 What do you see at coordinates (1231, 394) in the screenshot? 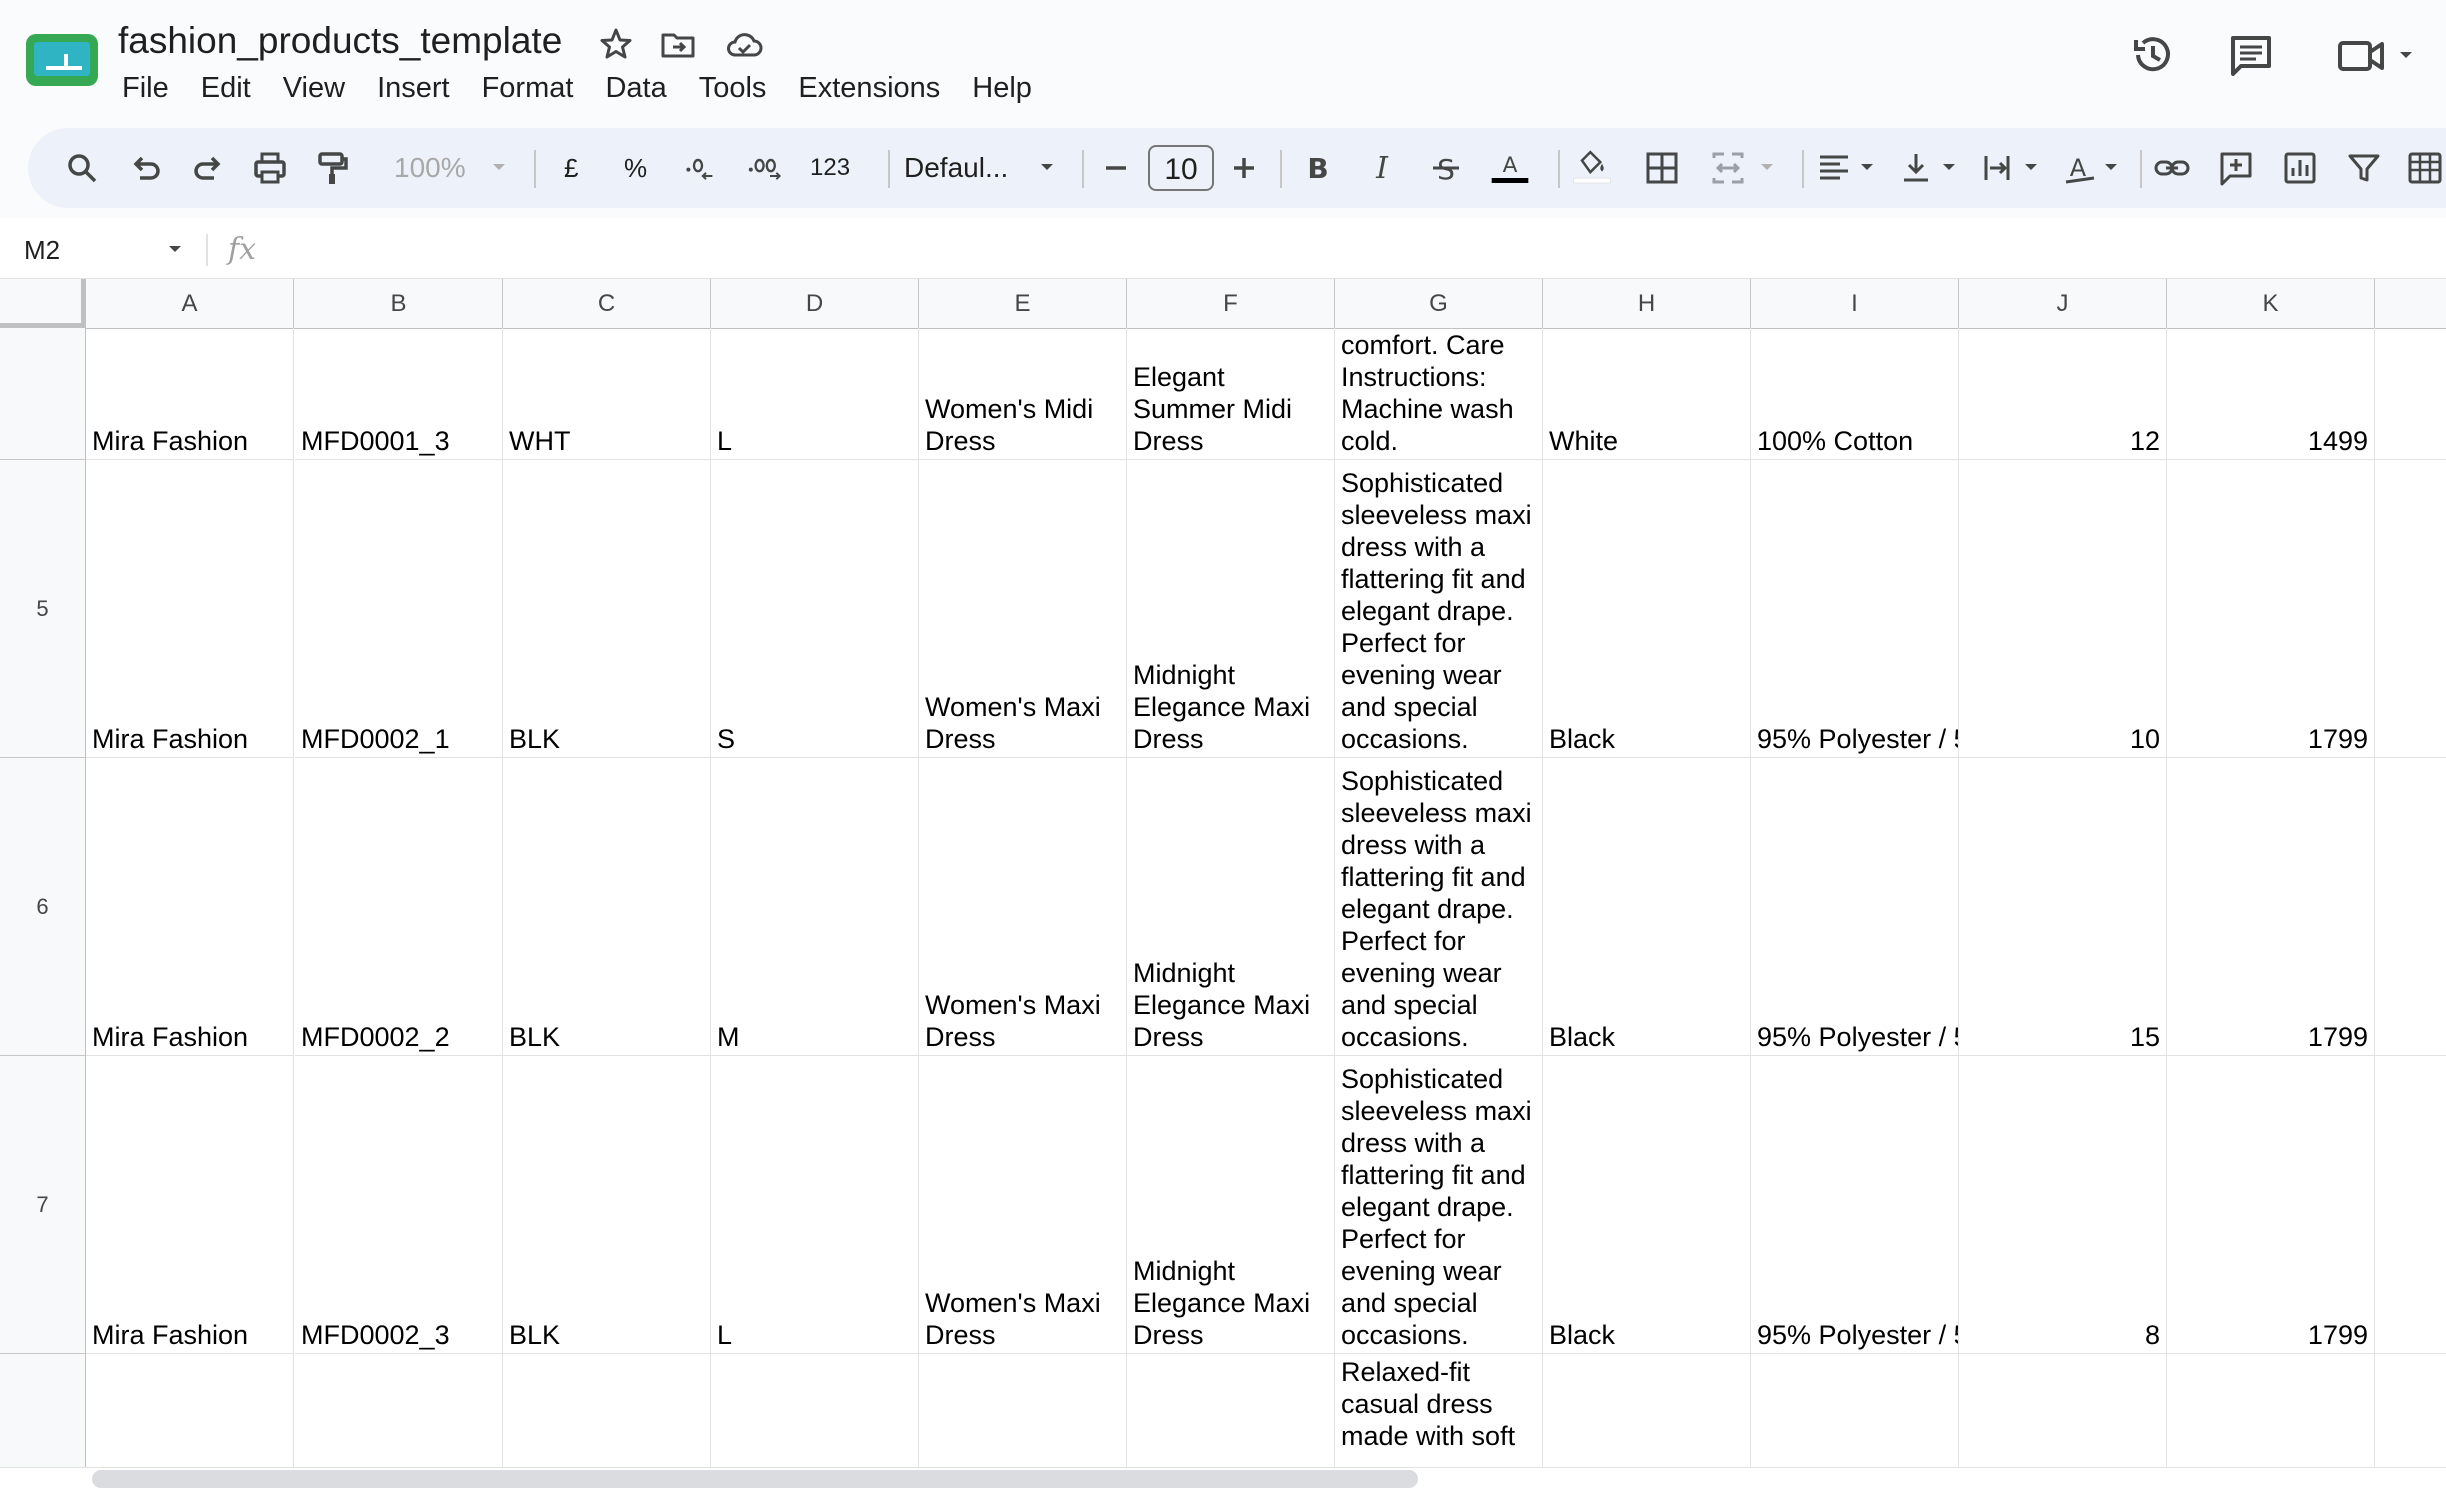
I see `cell-f: Elegant Summer Midi Dress` at bounding box center [1231, 394].